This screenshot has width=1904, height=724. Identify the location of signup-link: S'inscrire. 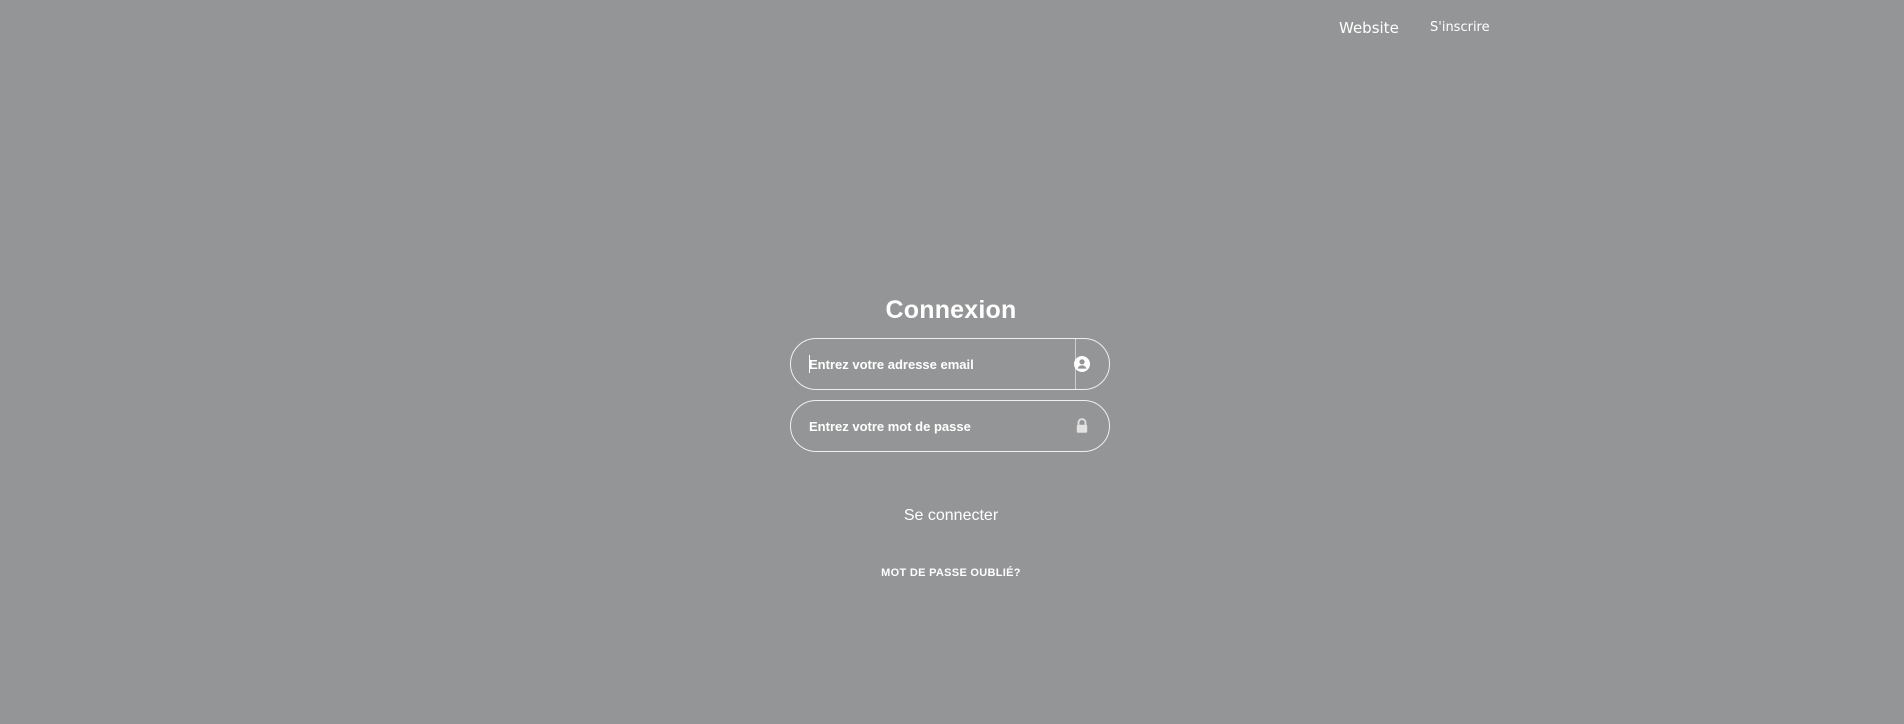
(1460, 27).